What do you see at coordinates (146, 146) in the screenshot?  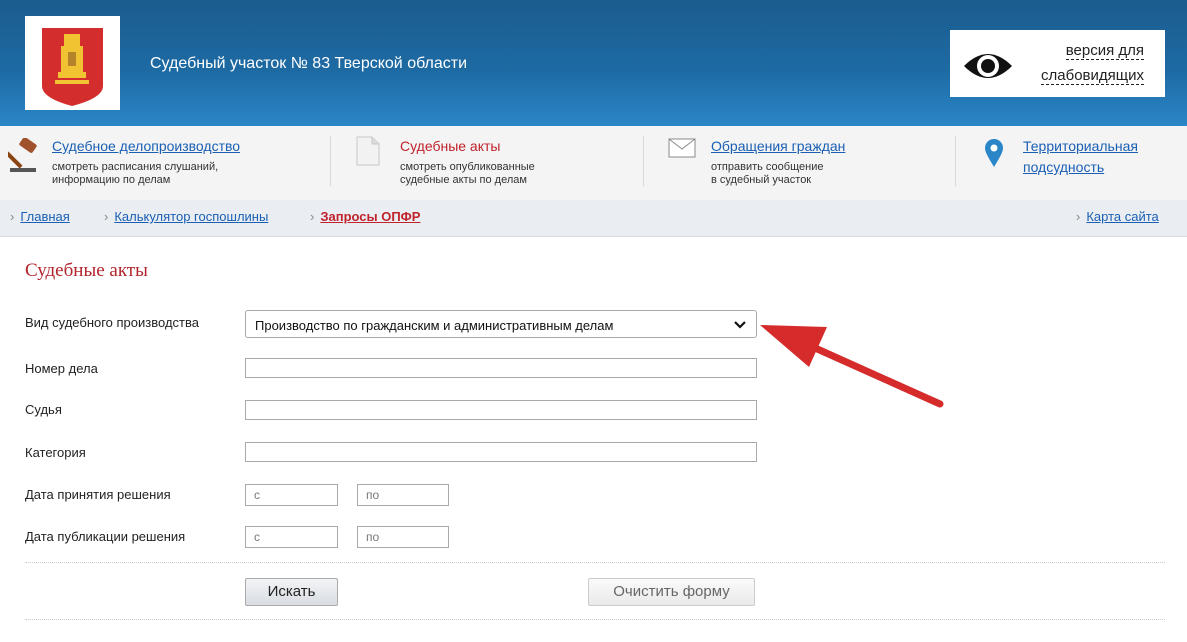 I see `nav-link-judicial-proceedings: Судебное делопроизводство` at bounding box center [146, 146].